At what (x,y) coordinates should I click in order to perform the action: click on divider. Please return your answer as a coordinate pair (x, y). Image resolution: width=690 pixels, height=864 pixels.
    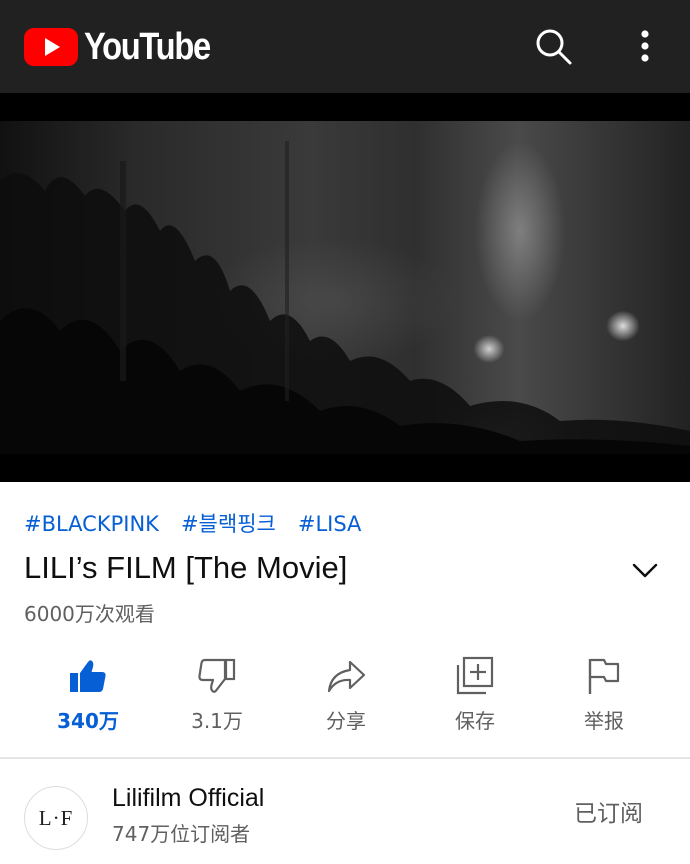
    Looking at the image, I should click on (345, 758).